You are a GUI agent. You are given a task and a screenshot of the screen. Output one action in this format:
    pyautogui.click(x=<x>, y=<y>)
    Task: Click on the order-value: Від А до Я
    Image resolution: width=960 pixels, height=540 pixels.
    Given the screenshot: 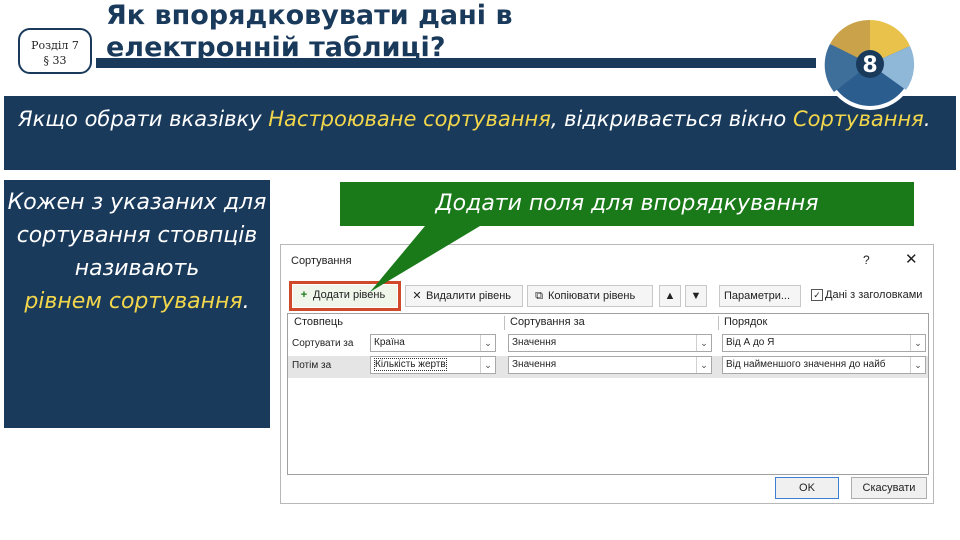 What is the action you would take?
    pyautogui.click(x=750, y=342)
    